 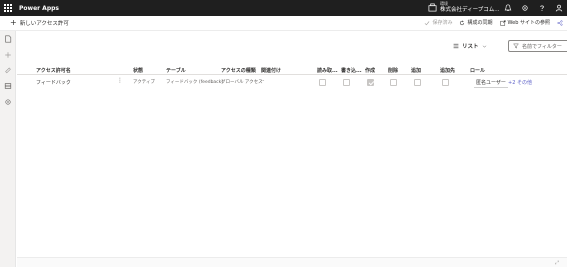 I want to click on environment-icon, so click(x=432, y=7).